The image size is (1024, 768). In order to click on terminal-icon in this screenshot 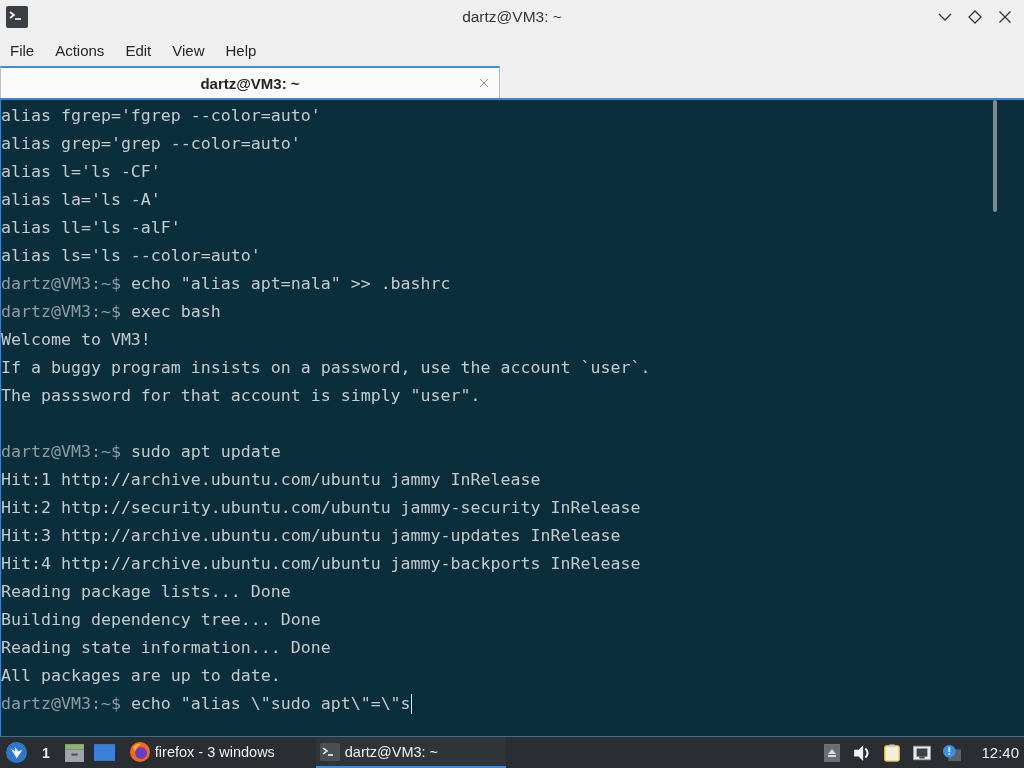, I will do `click(329, 751)`.